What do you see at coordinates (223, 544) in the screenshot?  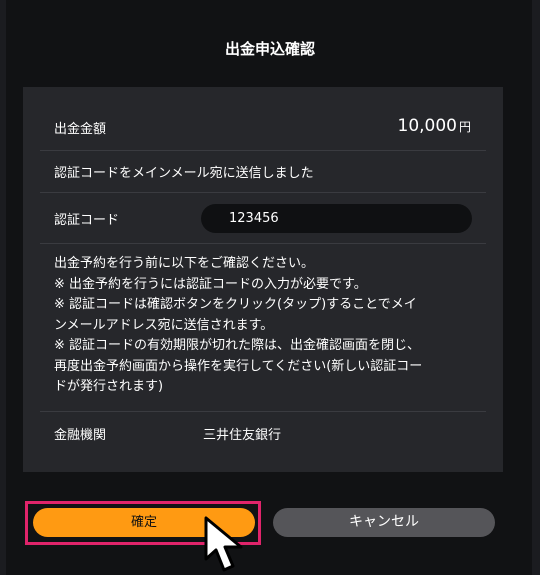 I see `arrow-cursor-icon` at bounding box center [223, 544].